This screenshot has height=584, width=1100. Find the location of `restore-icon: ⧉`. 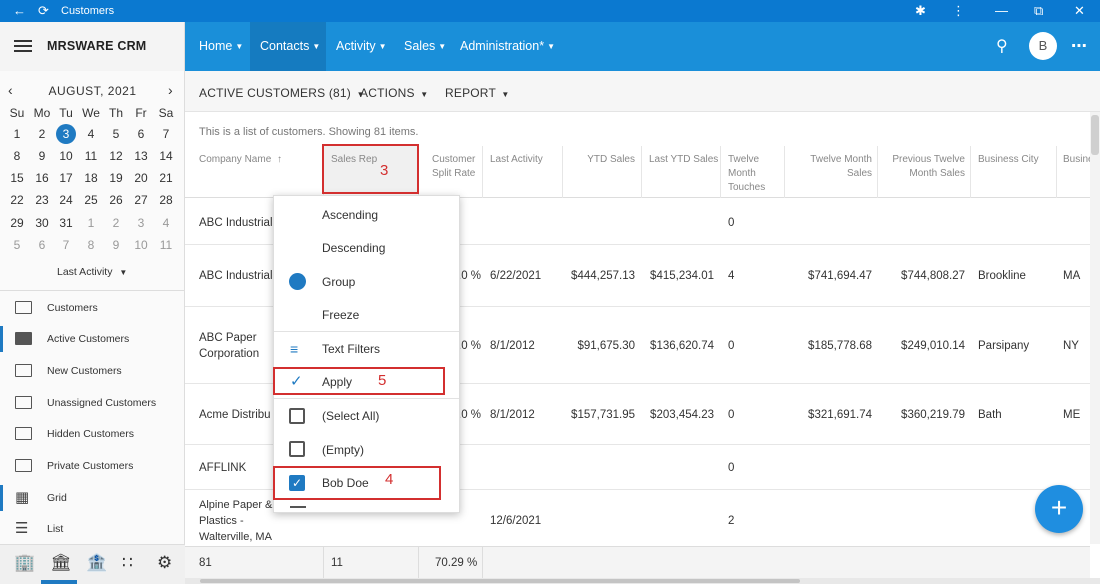

restore-icon: ⧉ is located at coordinates (1038, 11).